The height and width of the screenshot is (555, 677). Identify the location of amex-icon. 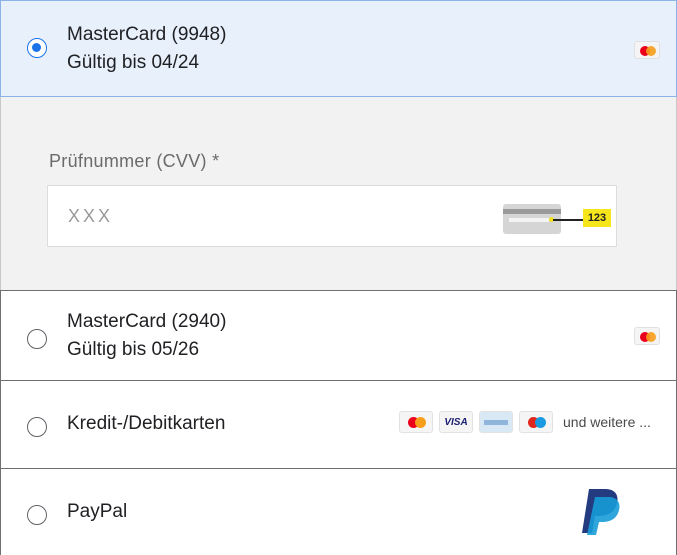
(496, 422).